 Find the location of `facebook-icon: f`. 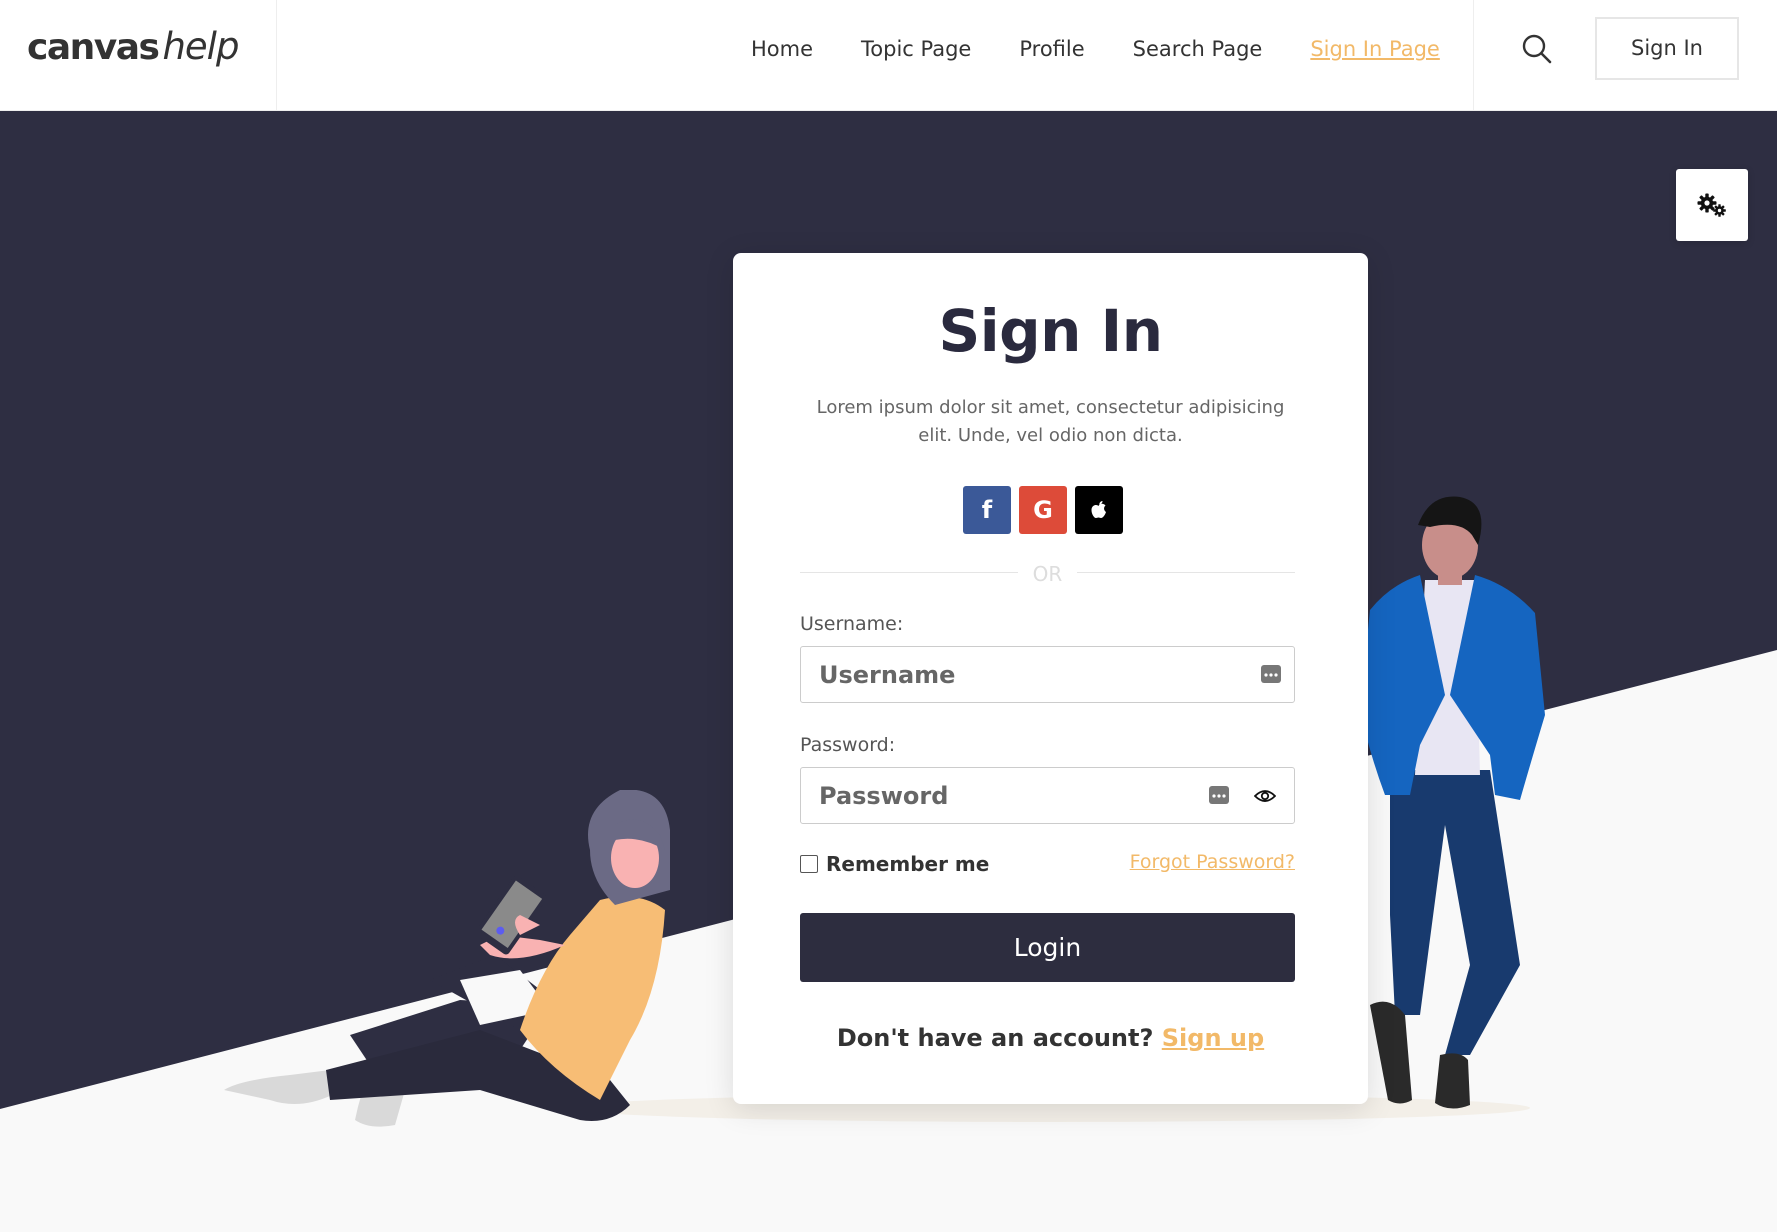

facebook-icon: f is located at coordinates (987, 510).